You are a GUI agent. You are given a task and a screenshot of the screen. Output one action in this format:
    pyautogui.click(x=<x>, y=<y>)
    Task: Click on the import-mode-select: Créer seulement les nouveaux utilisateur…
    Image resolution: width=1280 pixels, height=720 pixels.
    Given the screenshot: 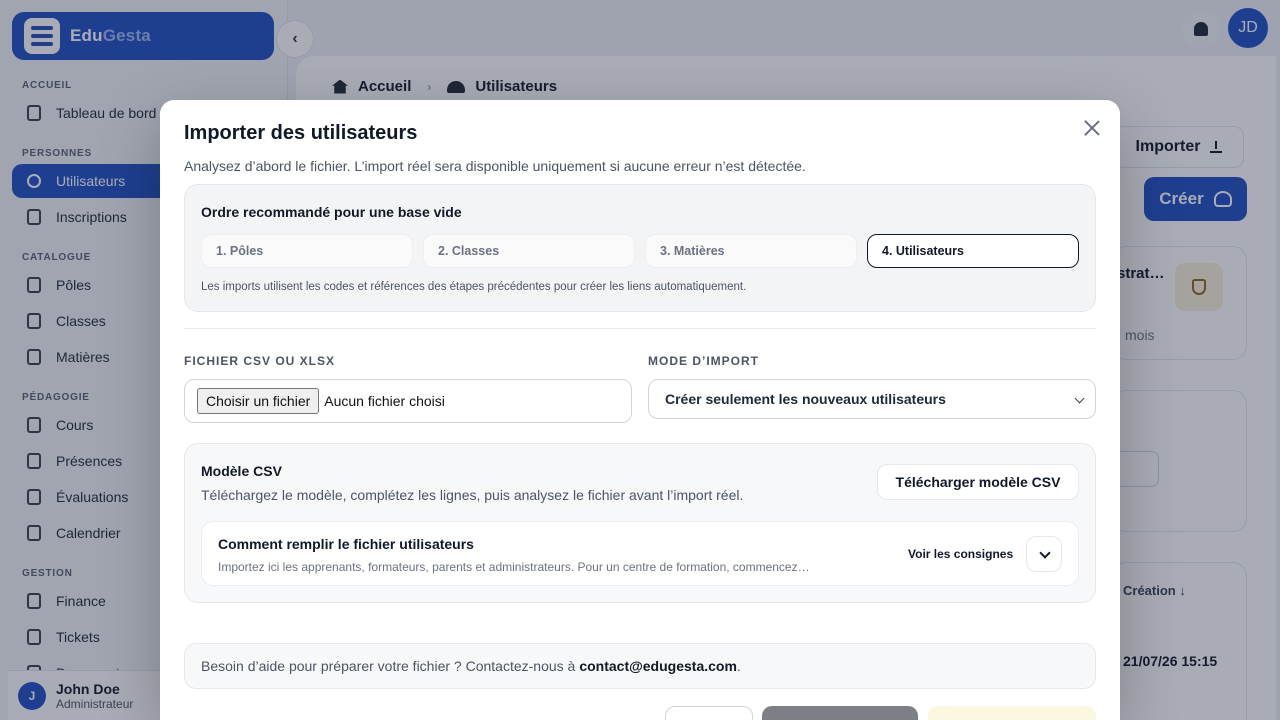 What is the action you would take?
    pyautogui.click(x=872, y=399)
    